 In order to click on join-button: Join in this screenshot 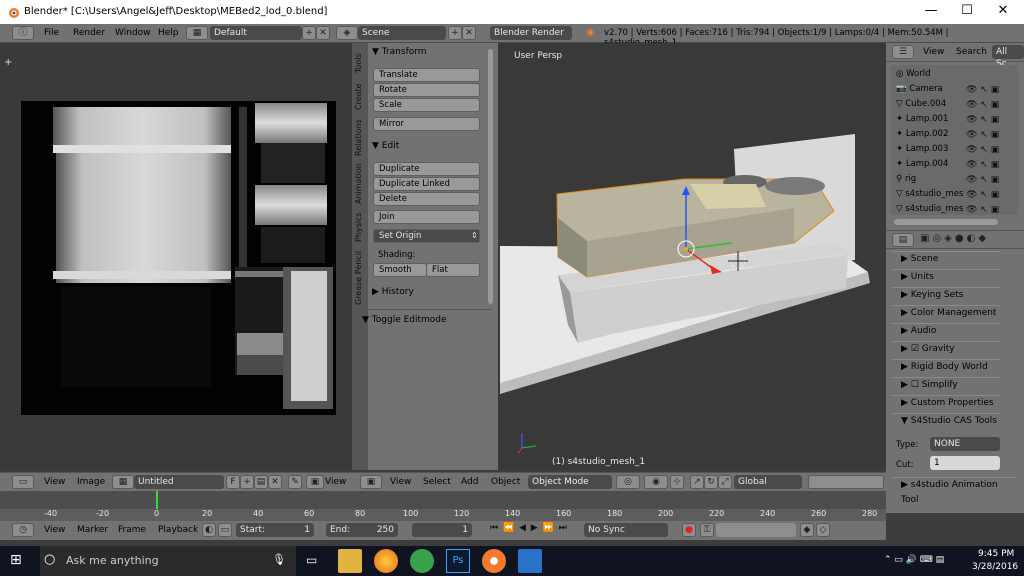, I will do `click(426, 217)`.